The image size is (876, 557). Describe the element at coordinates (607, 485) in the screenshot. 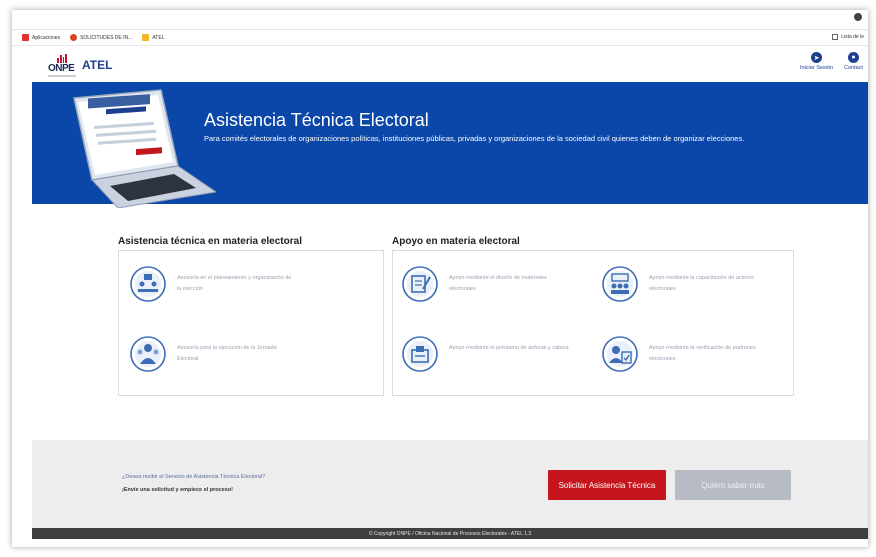

I see `request-assistance-button: Solicitar Asistencia Técnica` at that location.